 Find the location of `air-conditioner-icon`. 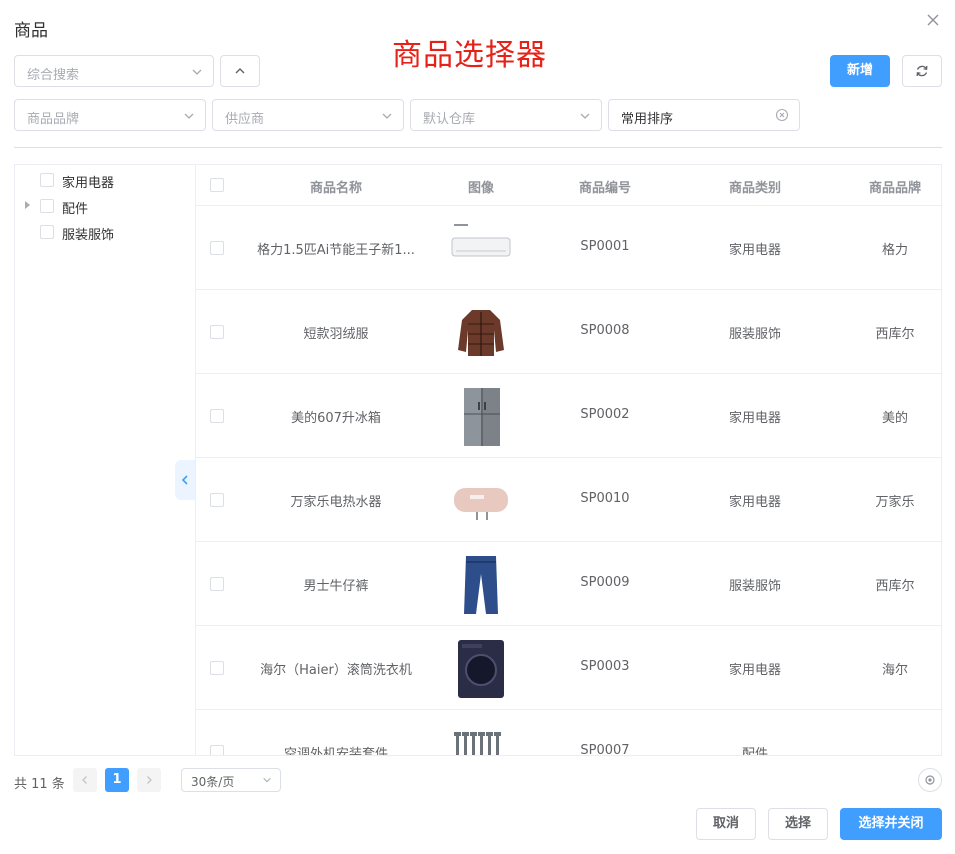

air-conditioner-icon is located at coordinates (481, 240).